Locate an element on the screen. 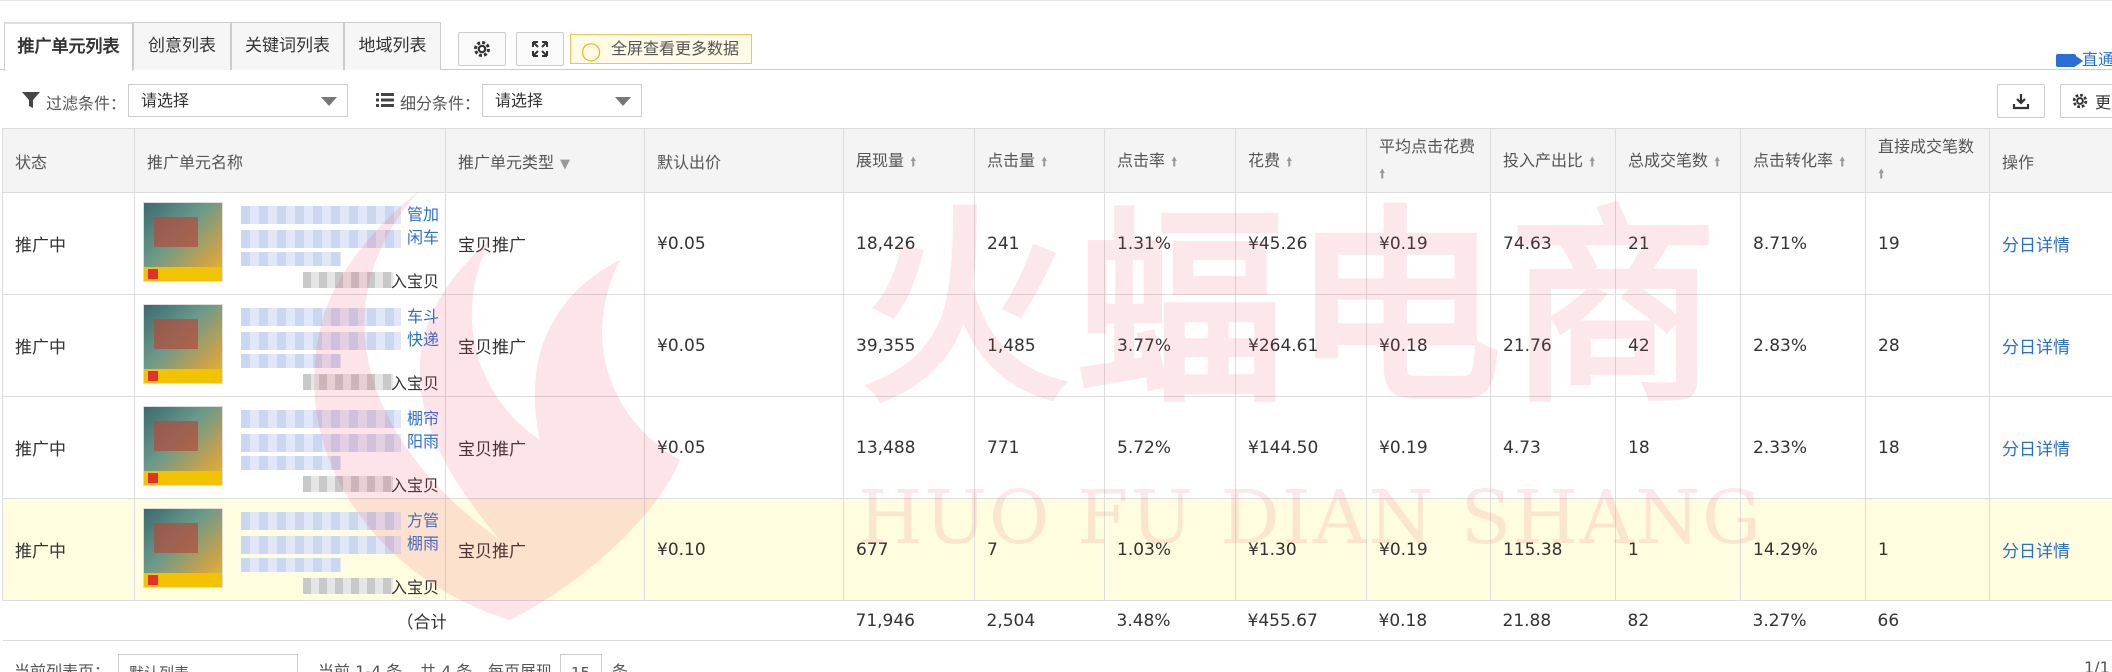 The height and width of the screenshot is (672, 2112). expand-icon is located at coordinates (540, 49).